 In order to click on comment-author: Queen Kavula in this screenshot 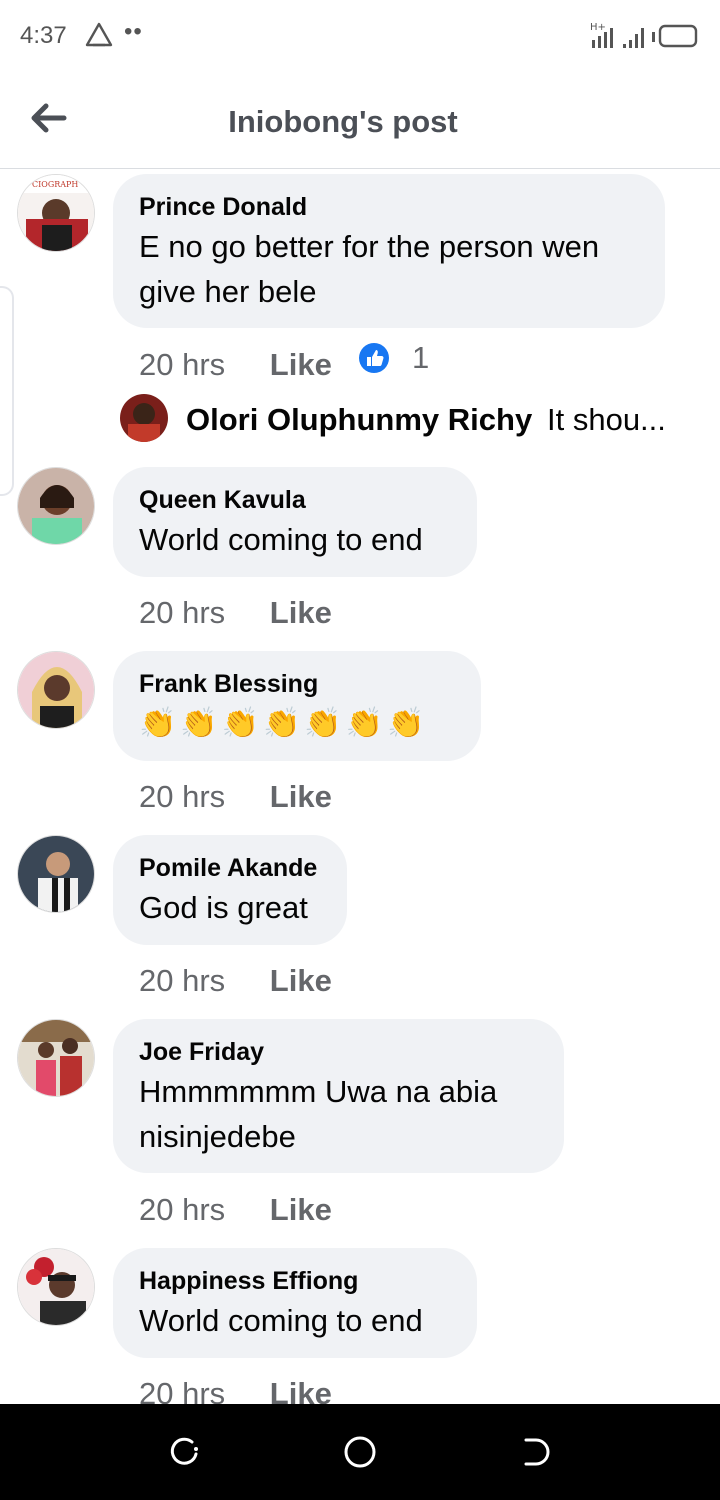, I will do `click(295, 500)`.